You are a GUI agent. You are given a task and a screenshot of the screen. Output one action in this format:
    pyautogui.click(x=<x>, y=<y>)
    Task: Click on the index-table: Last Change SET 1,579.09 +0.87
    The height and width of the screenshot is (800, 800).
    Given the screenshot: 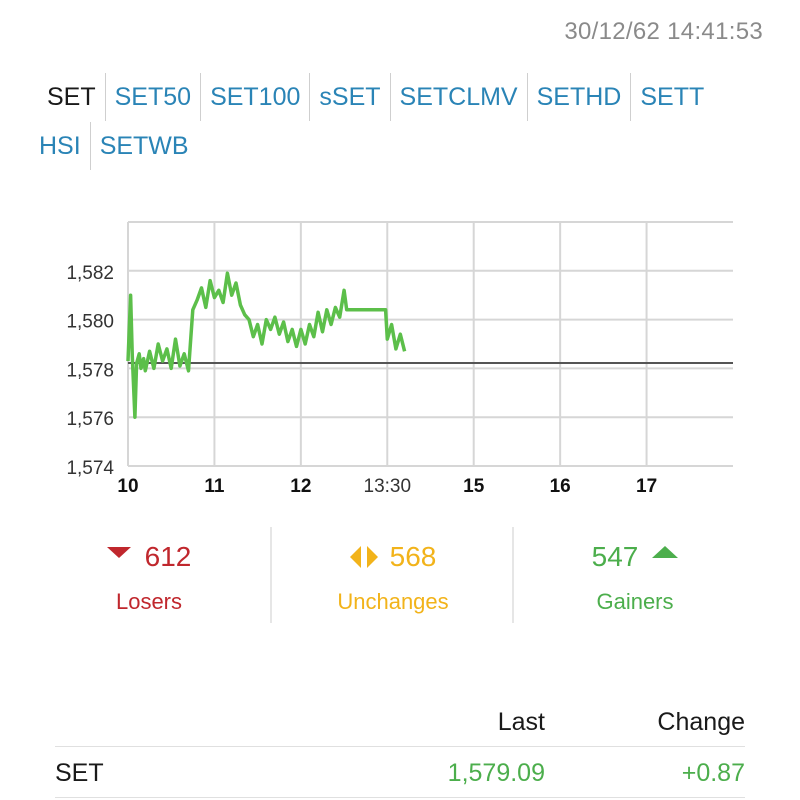 What is the action you would take?
    pyautogui.click(x=400, y=749)
    